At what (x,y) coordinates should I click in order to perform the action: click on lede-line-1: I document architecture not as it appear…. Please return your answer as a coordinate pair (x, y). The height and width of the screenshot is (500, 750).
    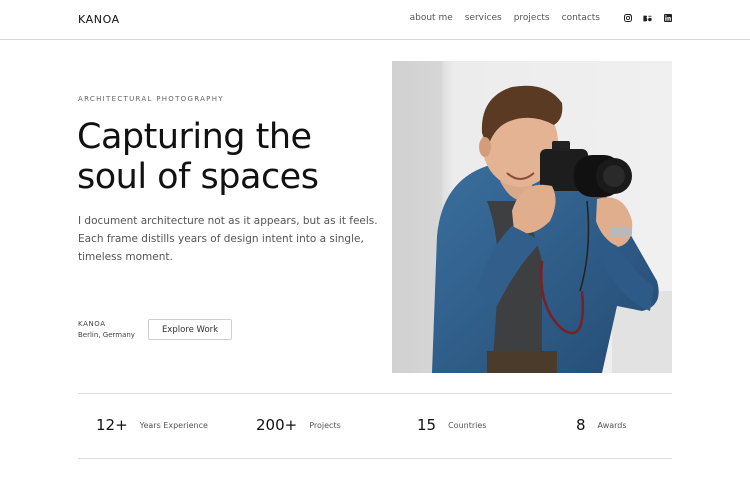
    Looking at the image, I should click on (228, 221).